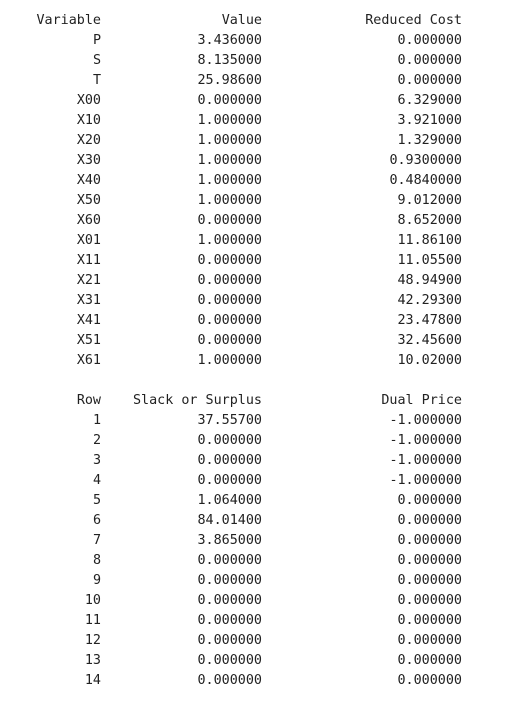 Image resolution: width=510 pixels, height=705 pixels. Describe the element at coordinates (430, 140) in the screenshot. I see `reduced-cost-value: 1.329000` at that location.